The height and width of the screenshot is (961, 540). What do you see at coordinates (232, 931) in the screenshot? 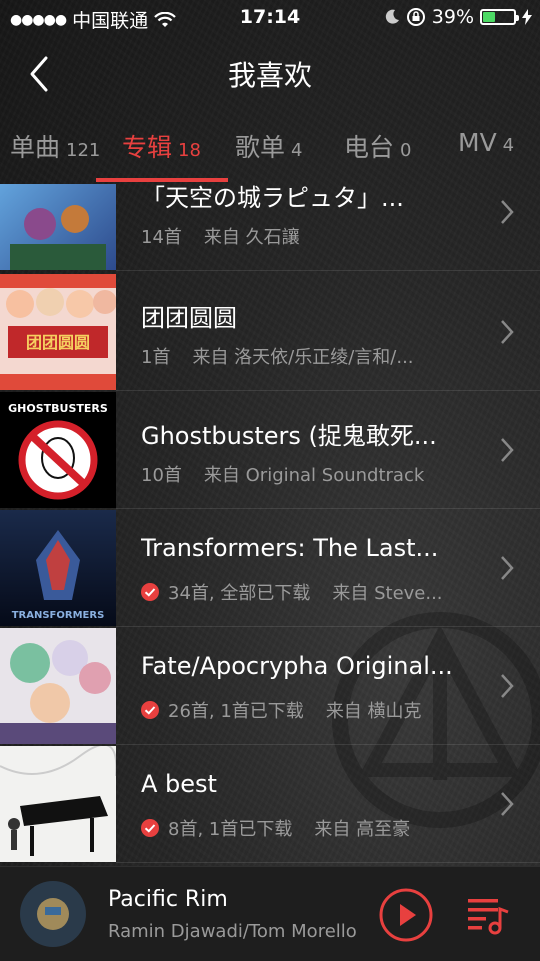
I see `now-playing-artist: Ramin Djawadi/Tom Morello` at bounding box center [232, 931].